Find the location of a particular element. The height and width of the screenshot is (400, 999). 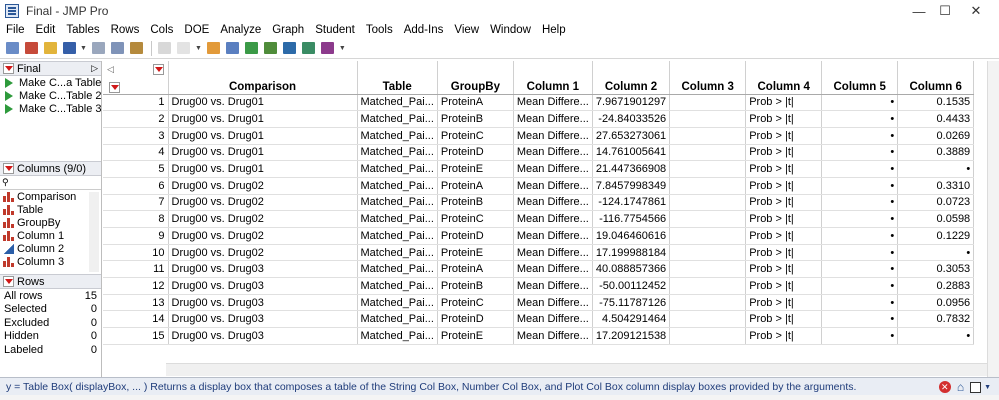

table-script-item: Make C...Table 3 is located at coordinates (51, 108).